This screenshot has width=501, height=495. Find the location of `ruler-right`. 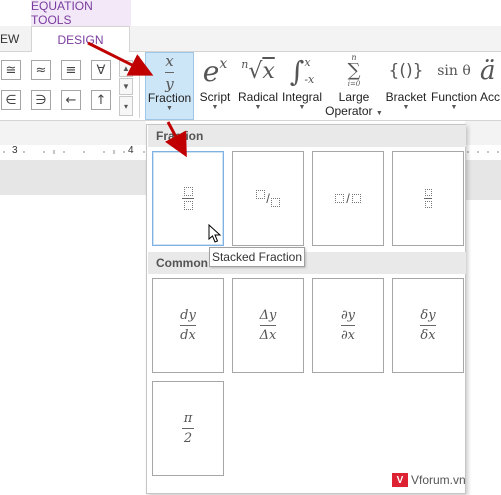

ruler-right is located at coordinates (481, 152).